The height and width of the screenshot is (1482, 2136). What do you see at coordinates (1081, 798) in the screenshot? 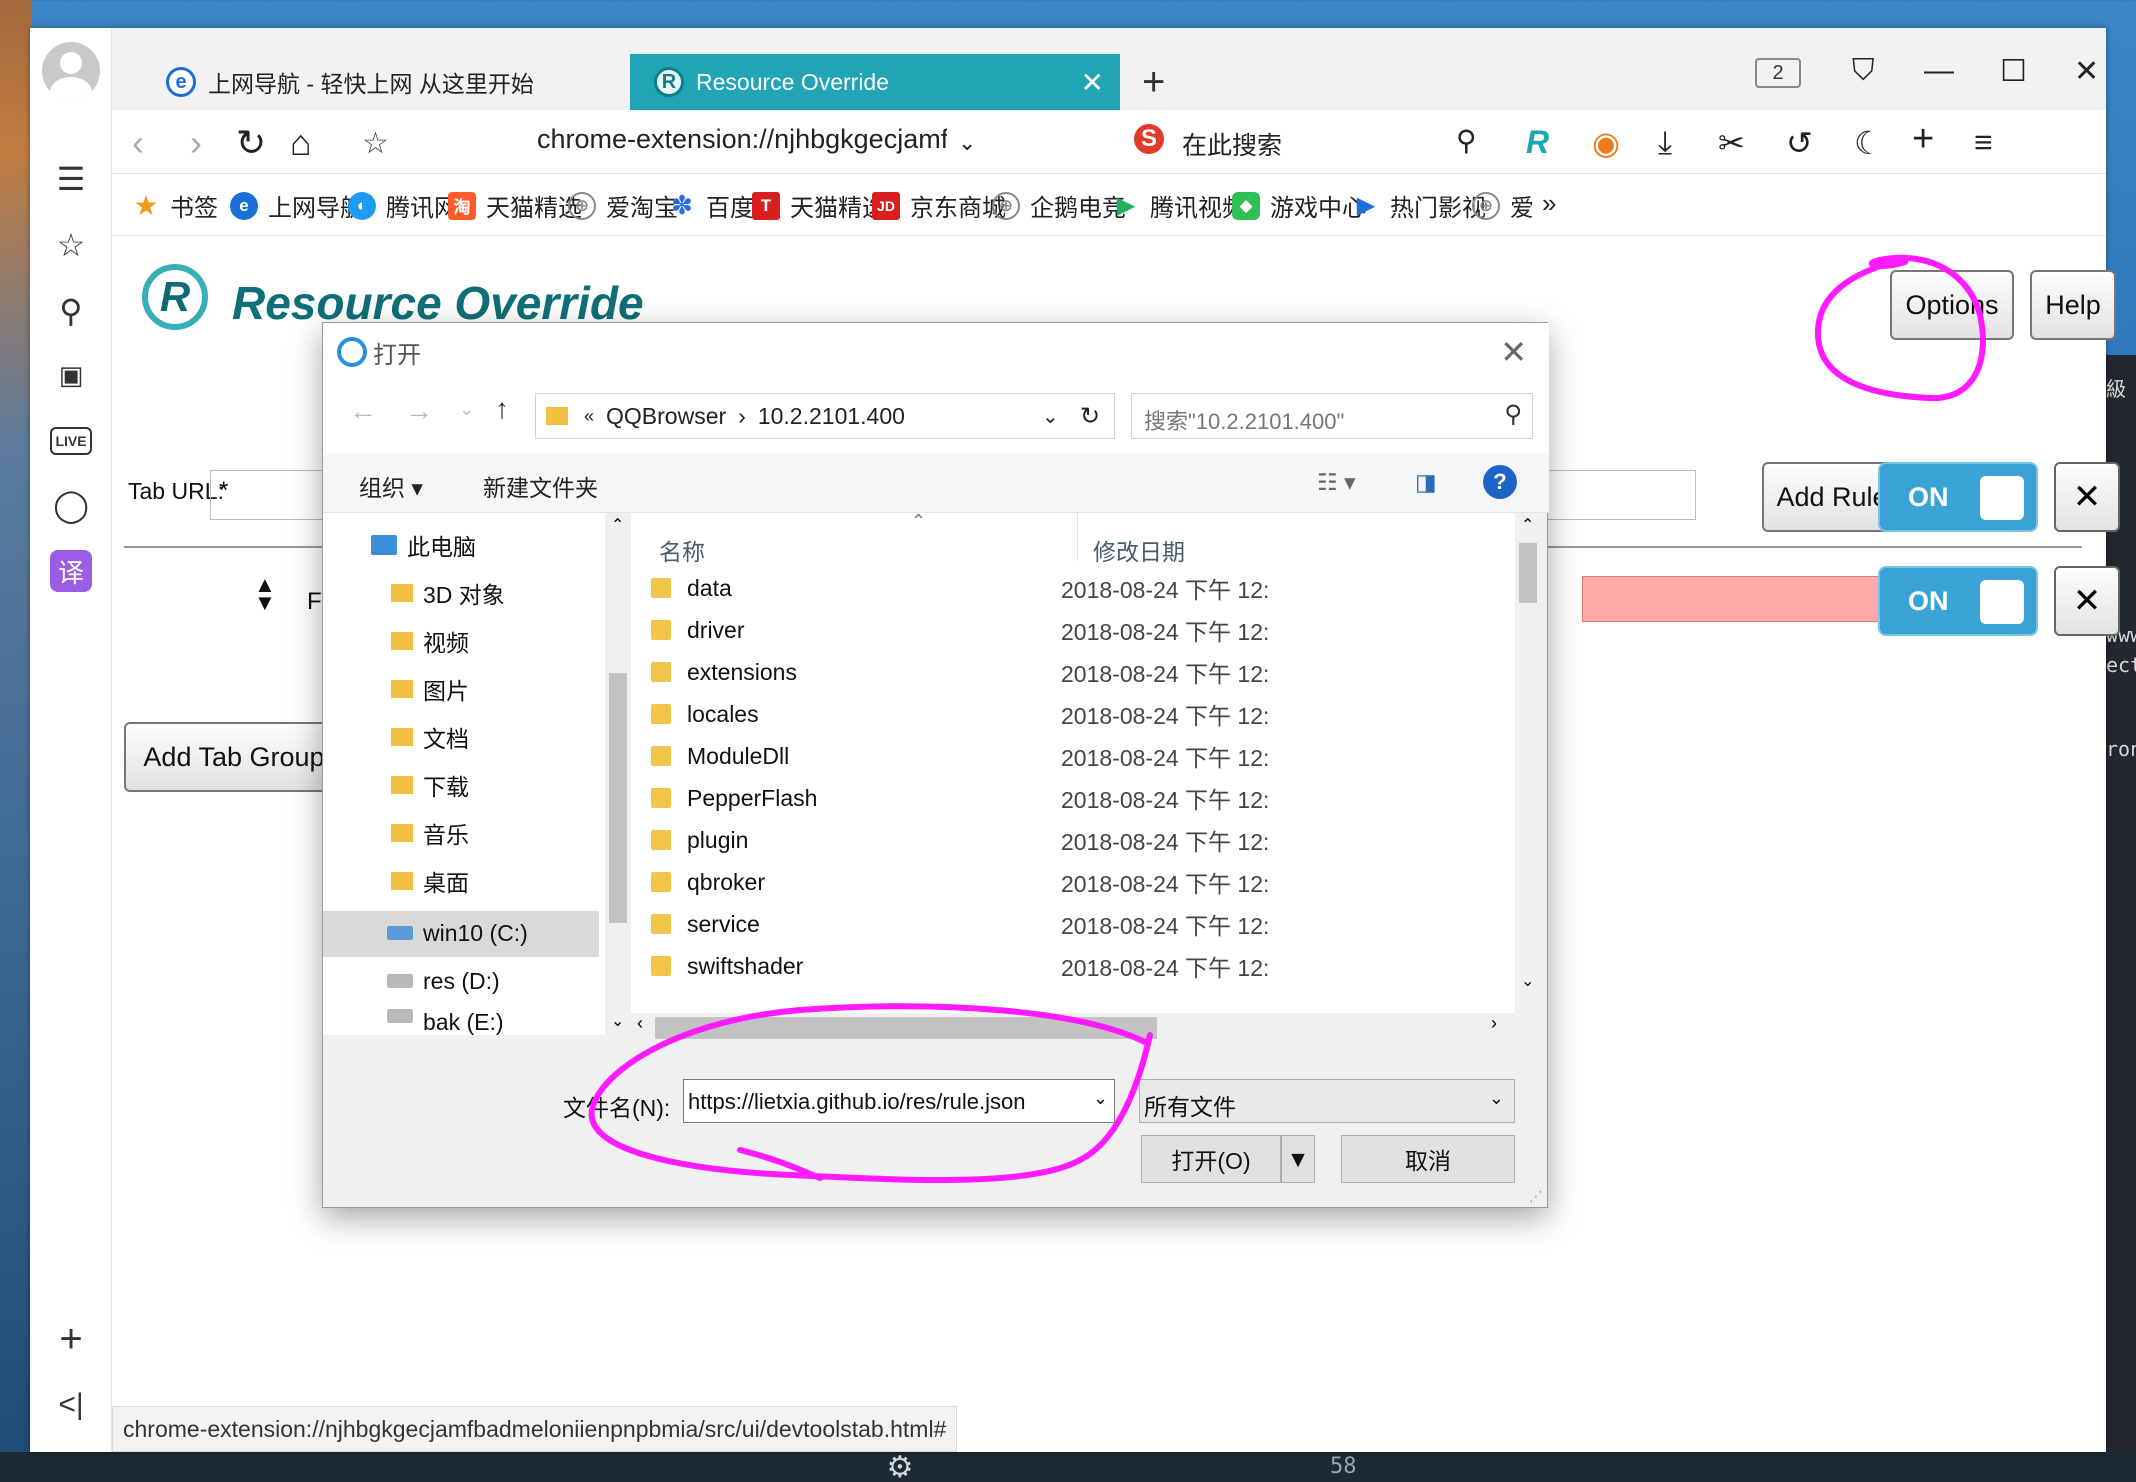
I see `file-row: PepperFlash 2018-08-24 下午 12:` at bounding box center [1081, 798].